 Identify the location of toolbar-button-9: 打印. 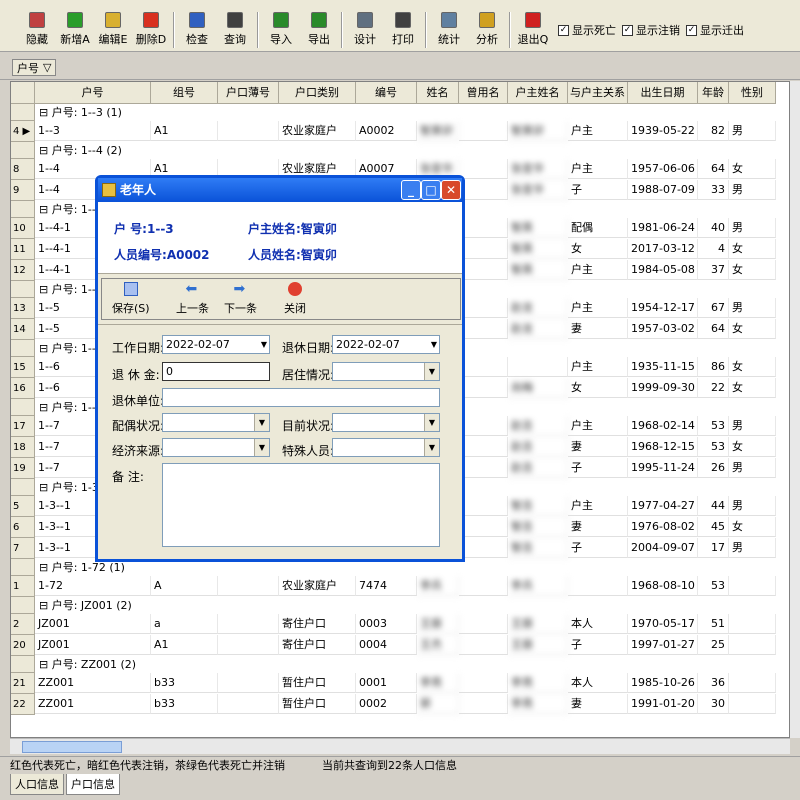
(403, 32).